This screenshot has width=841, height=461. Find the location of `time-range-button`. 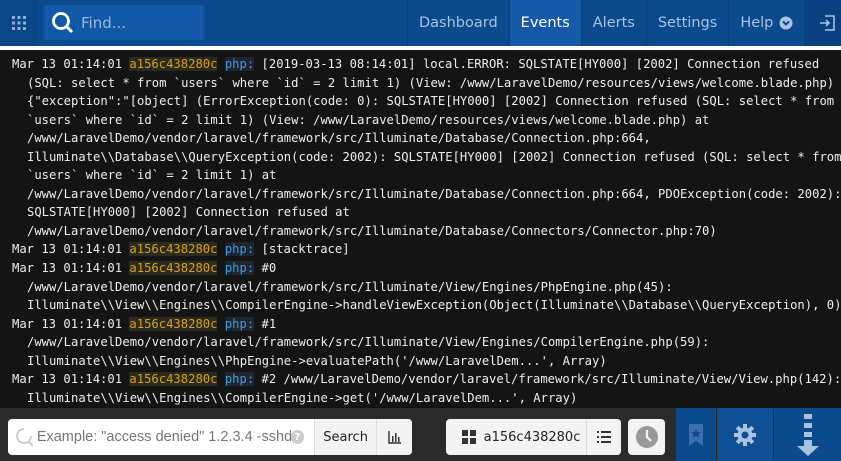

time-range-button is located at coordinates (646, 437).